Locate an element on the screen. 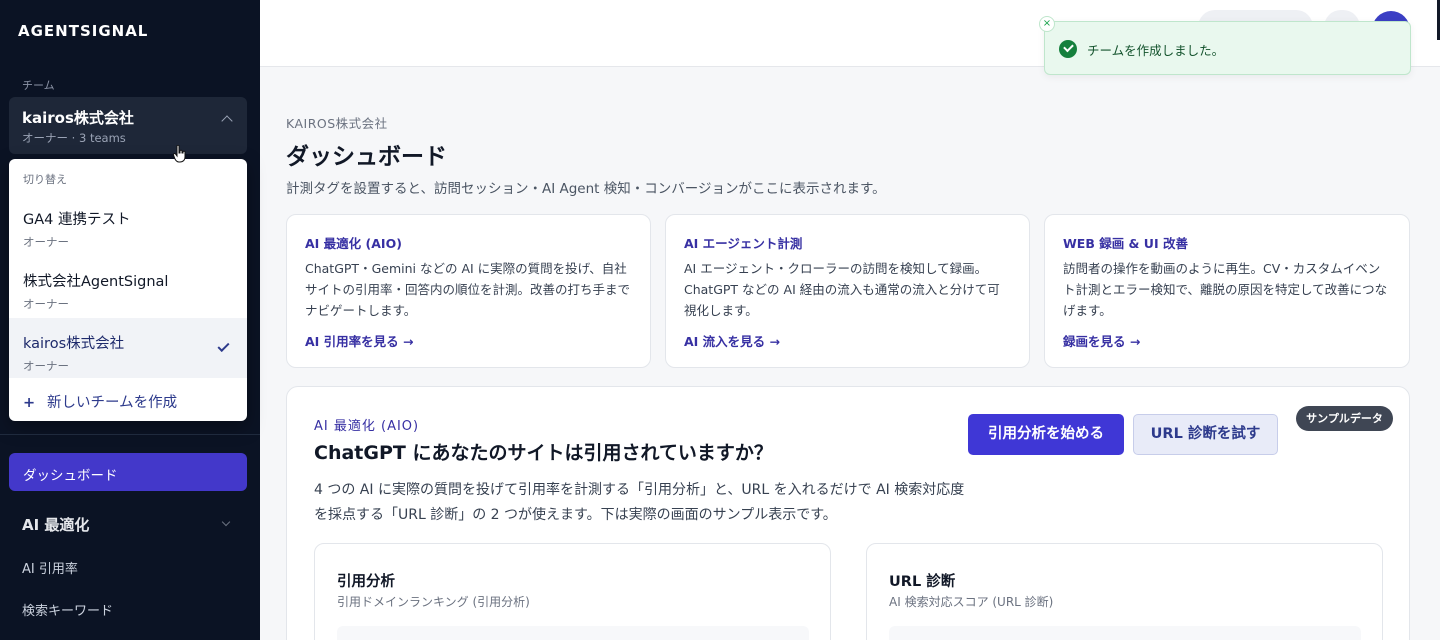 The height and width of the screenshot is (640, 1440). url-diagnosis-card: URL 診断 AI 検索対応スコア (URL 診断) is located at coordinates (1124, 591).